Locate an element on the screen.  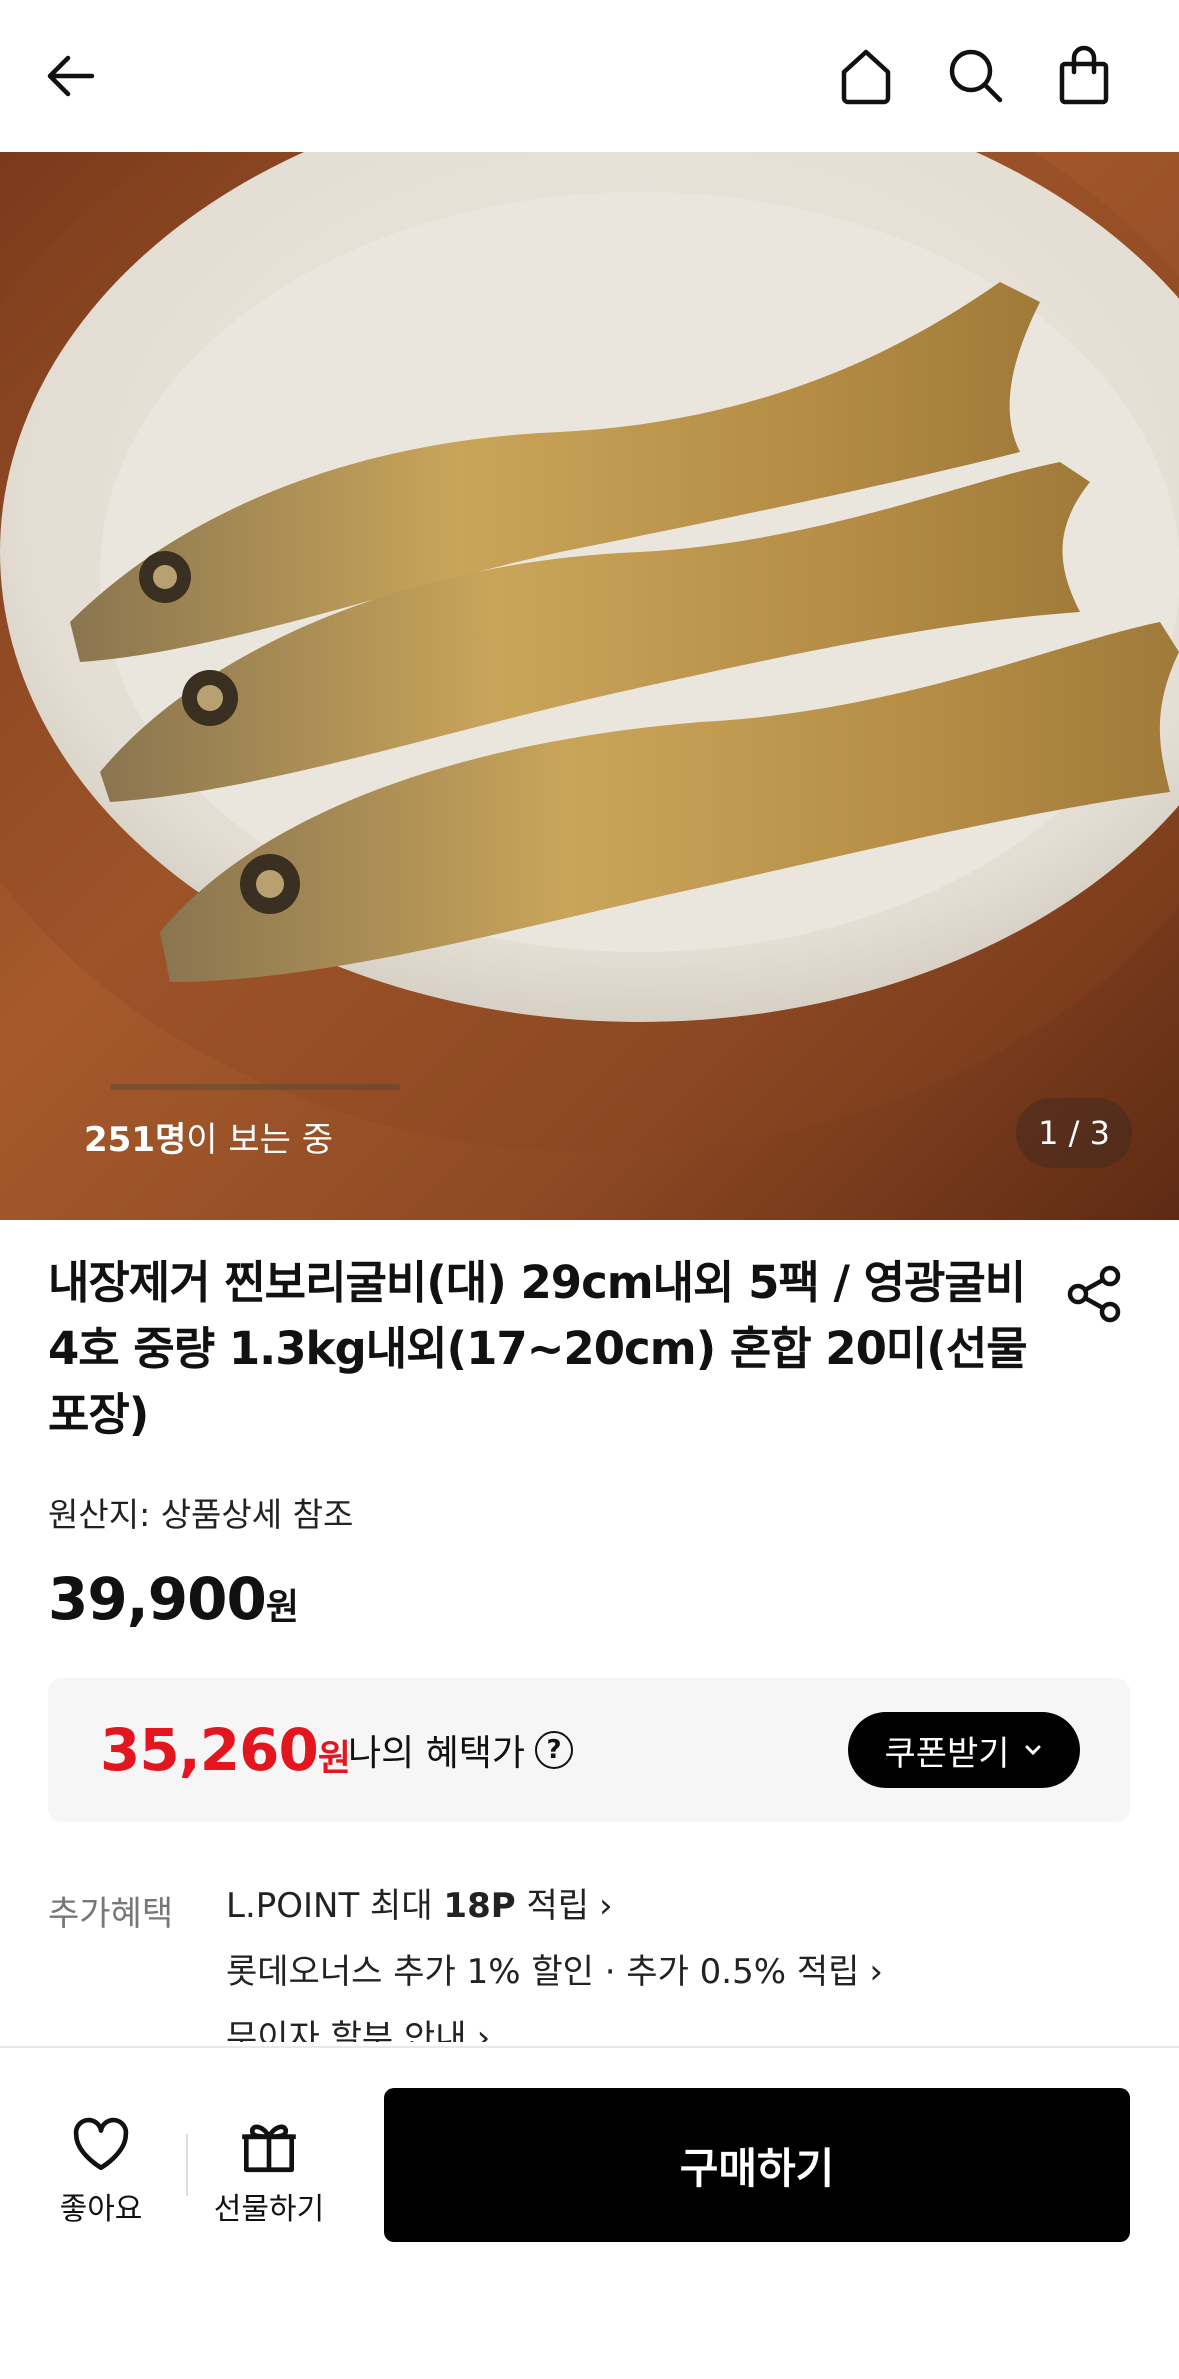
divider is located at coordinates (187, 2165).